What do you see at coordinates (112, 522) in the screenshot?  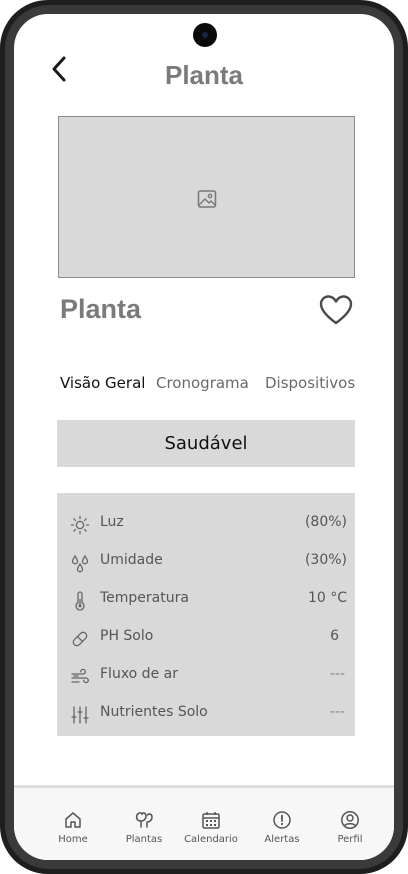 I see `metric-label: Luz` at bounding box center [112, 522].